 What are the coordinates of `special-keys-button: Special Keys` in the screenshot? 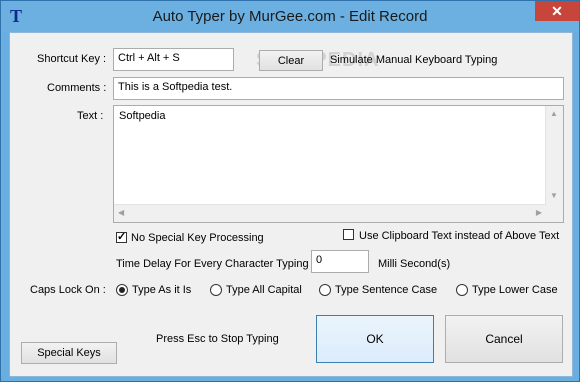 It's located at (69, 353).